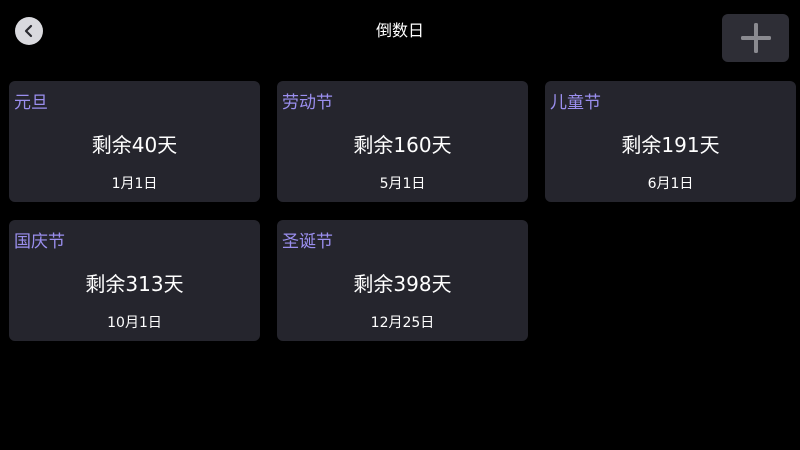  What do you see at coordinates (39, 242) in the screenshot?
I see `countdown-card-name: 国庆节` at bounding box center [39, 242].